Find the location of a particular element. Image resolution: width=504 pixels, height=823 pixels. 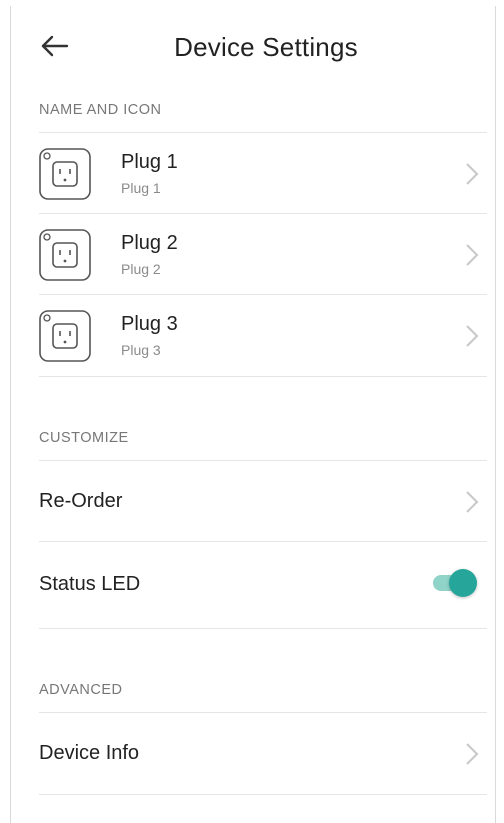

plug-subtitle: Plug 3 is located at coordinates (141, 350).